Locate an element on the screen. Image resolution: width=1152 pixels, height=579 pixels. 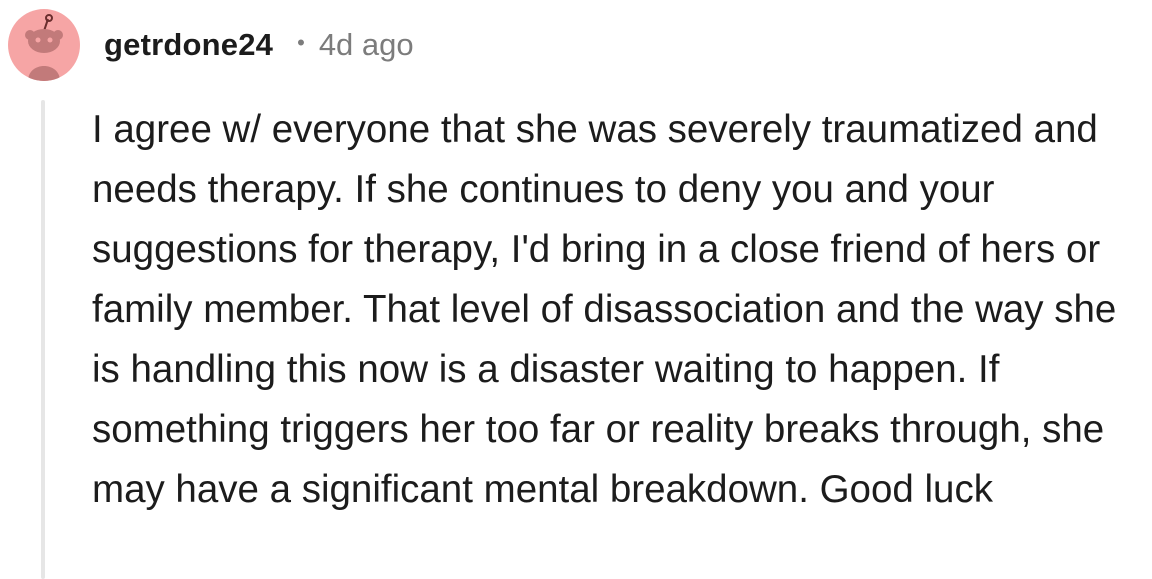
comment-header: getrdone24 • 4d ago is located at coordinates (259, 45).